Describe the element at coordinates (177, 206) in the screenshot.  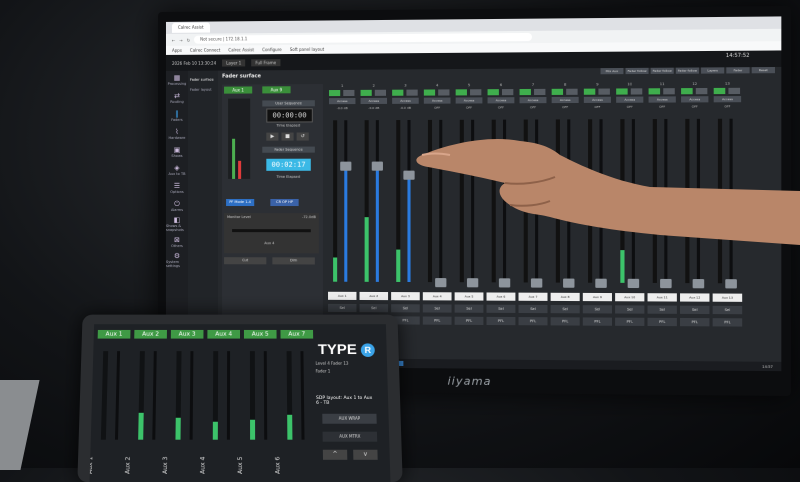
I see `sidebar-item-alarms: ⏻Alarms` at that location.